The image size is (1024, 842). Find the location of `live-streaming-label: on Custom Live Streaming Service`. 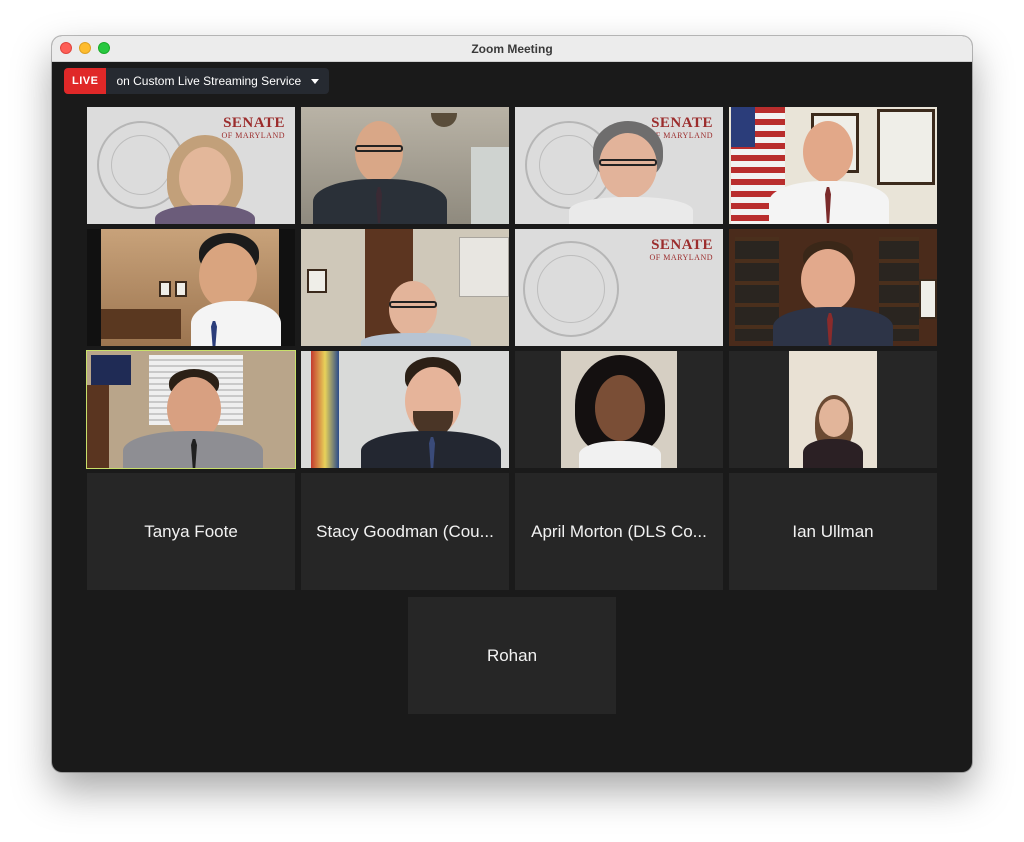

live-streaming-label: on Custom Live Streaming Service is located at coordinates (209, 81).